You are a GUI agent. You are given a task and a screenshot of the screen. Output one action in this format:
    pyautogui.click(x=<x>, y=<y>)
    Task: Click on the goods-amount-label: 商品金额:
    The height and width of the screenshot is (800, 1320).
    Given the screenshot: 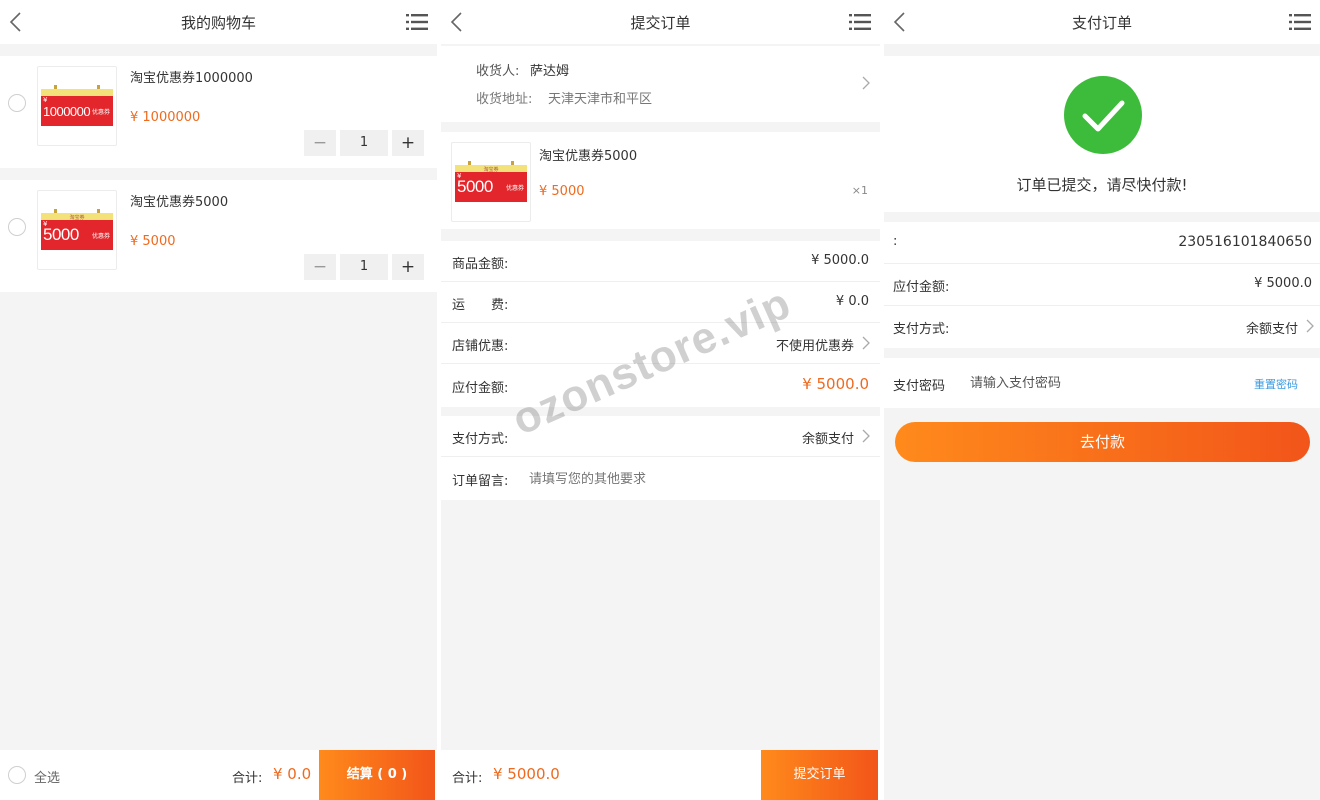 What is the action you would take?
    pyautogui.click(x=480, y=264)
    